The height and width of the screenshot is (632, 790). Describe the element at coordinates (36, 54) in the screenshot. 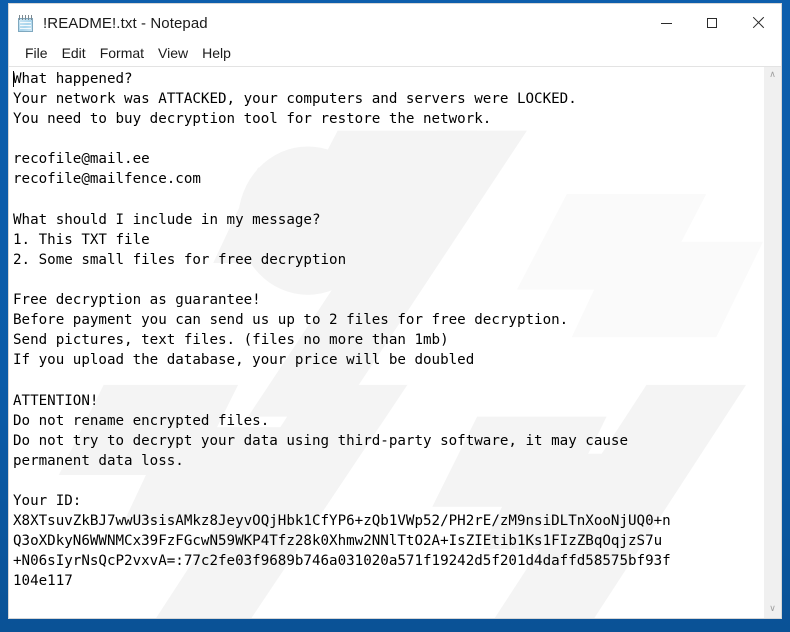

I see `menu-item-file: File` at that location.